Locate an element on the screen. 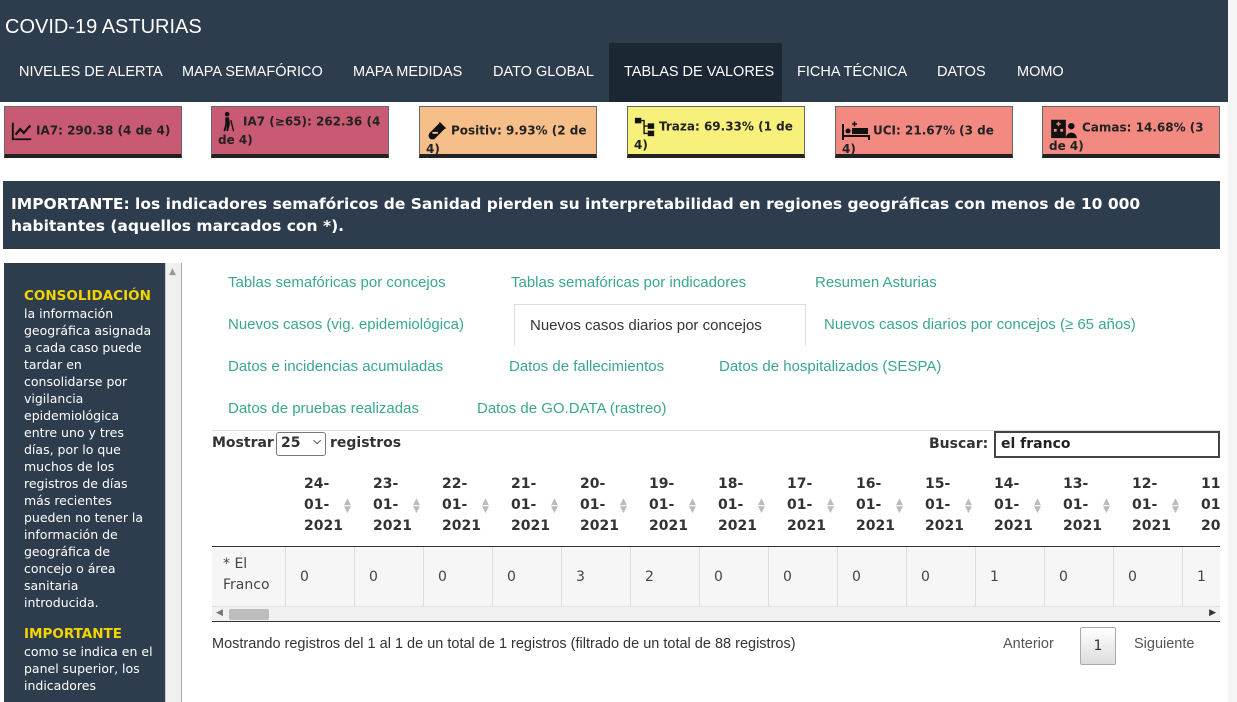 The width and height of the screenshot is (1237, 702). col-header: 23- 01- 2021 is located at coordinates (403, 505).